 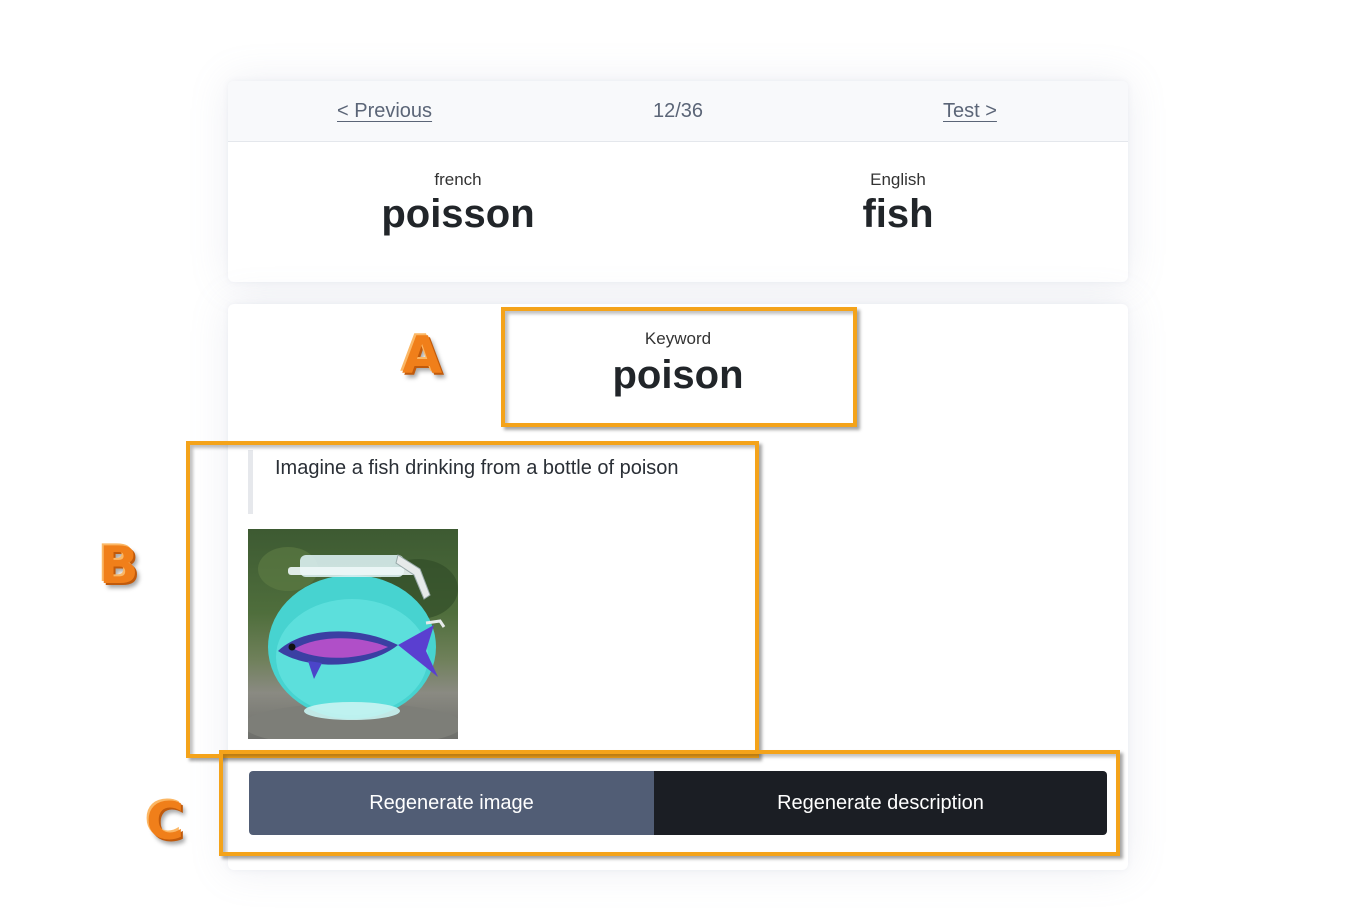 I want to click on target-word-block: English fish, so click(x=898, y=203).